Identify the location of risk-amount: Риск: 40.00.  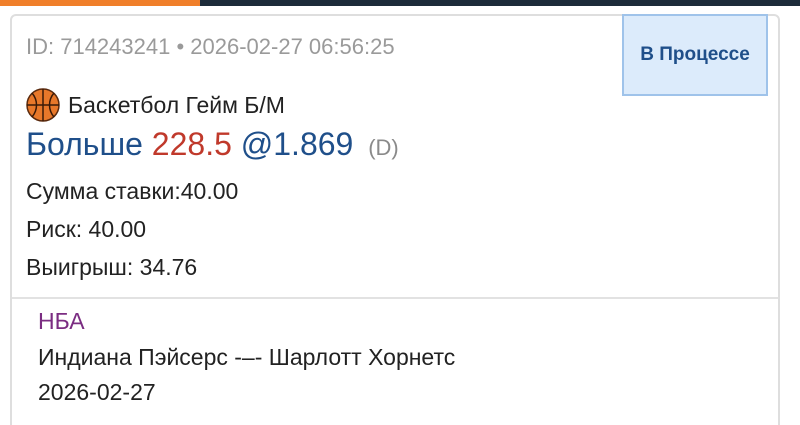
(86, 229).